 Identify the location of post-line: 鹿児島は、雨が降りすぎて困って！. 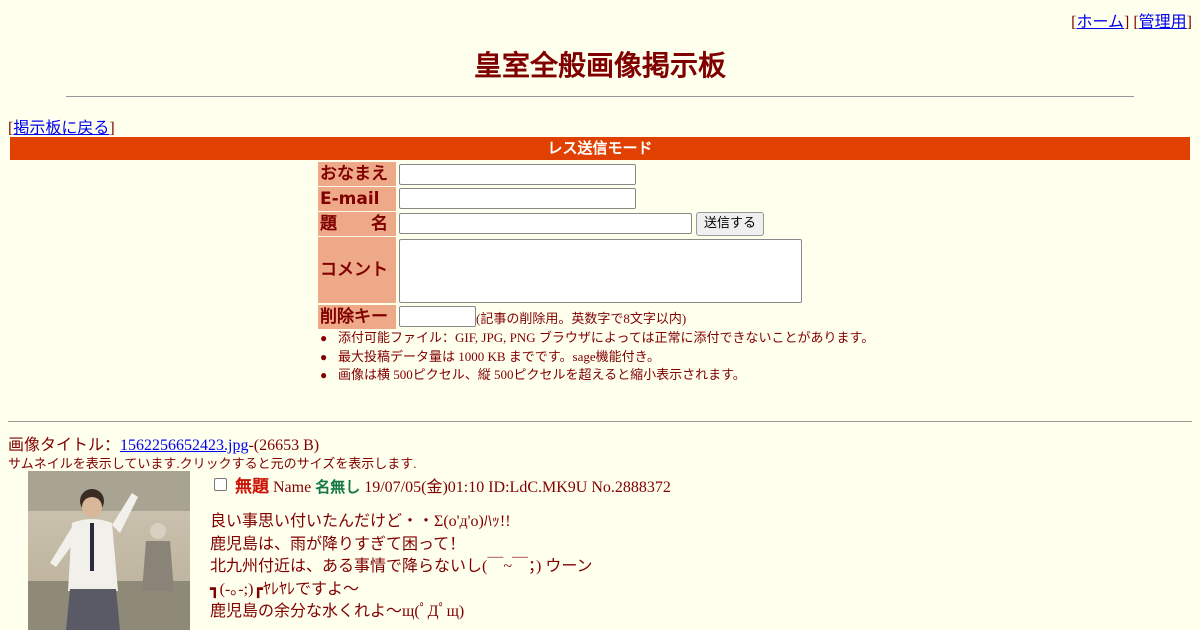
(338, 544).